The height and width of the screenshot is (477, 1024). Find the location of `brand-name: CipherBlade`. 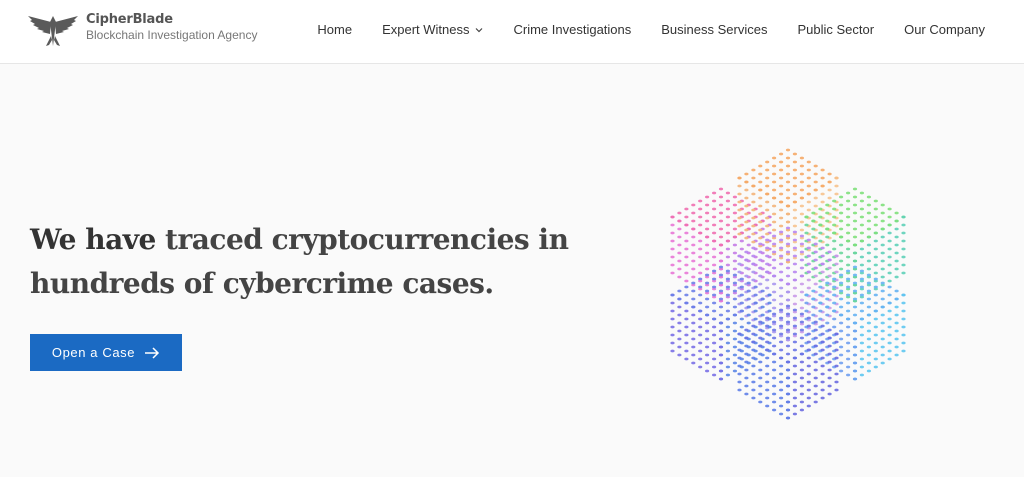

brand-name: CipherBlade is located at coordinates (129, 19).